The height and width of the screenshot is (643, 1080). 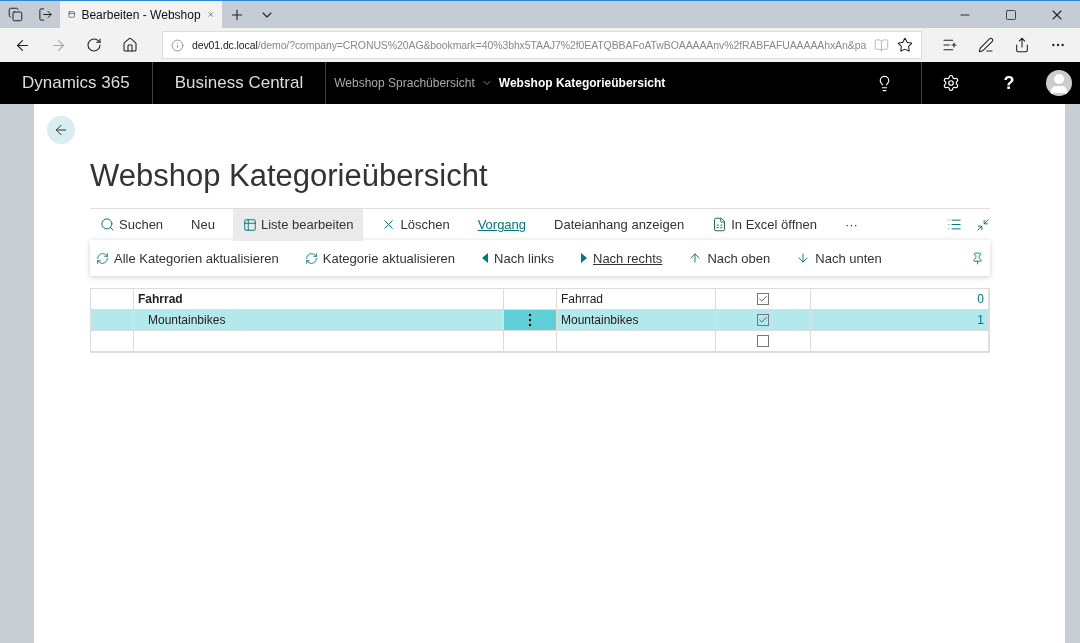 I want to click on spreadsheet-icon, so click(x=720, y=224).